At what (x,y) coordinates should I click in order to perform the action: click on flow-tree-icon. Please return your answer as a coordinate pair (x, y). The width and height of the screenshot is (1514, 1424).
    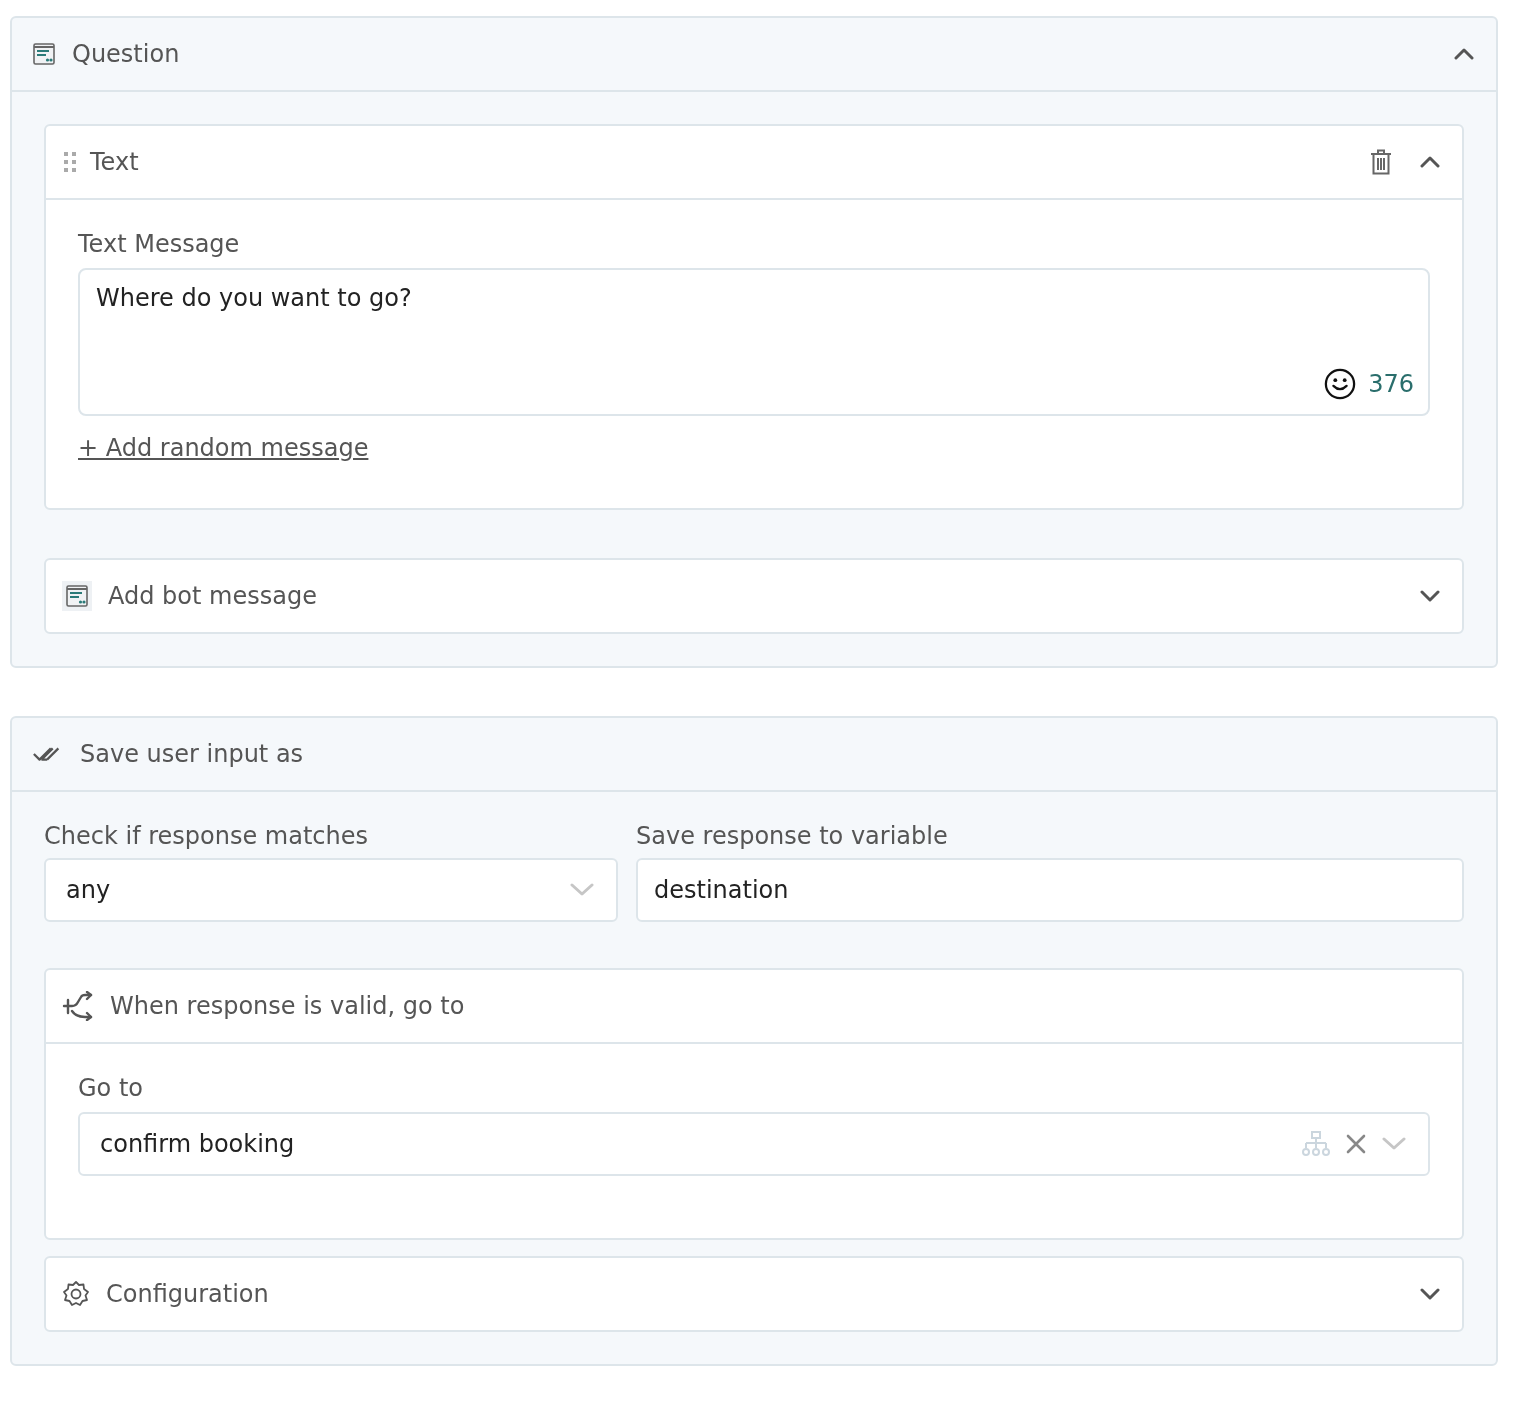
    Looking at the image, I should click on (1316, 1144).